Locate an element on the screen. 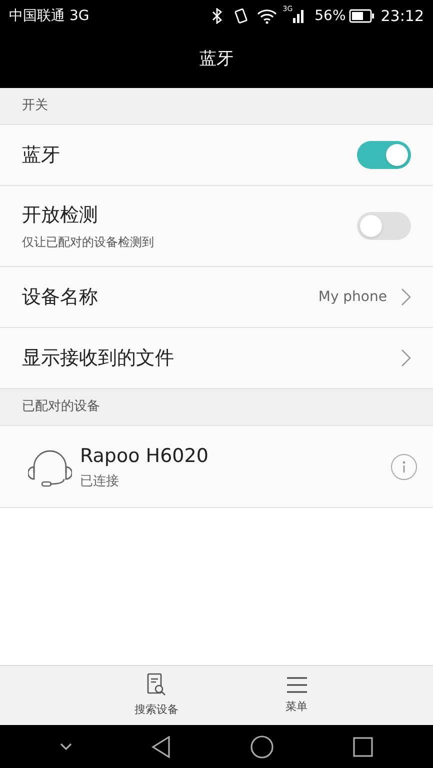 The height and width of the screenshot is (768, 433). carrier-text: 中国联通 3G is located at coordinates (49, 16).